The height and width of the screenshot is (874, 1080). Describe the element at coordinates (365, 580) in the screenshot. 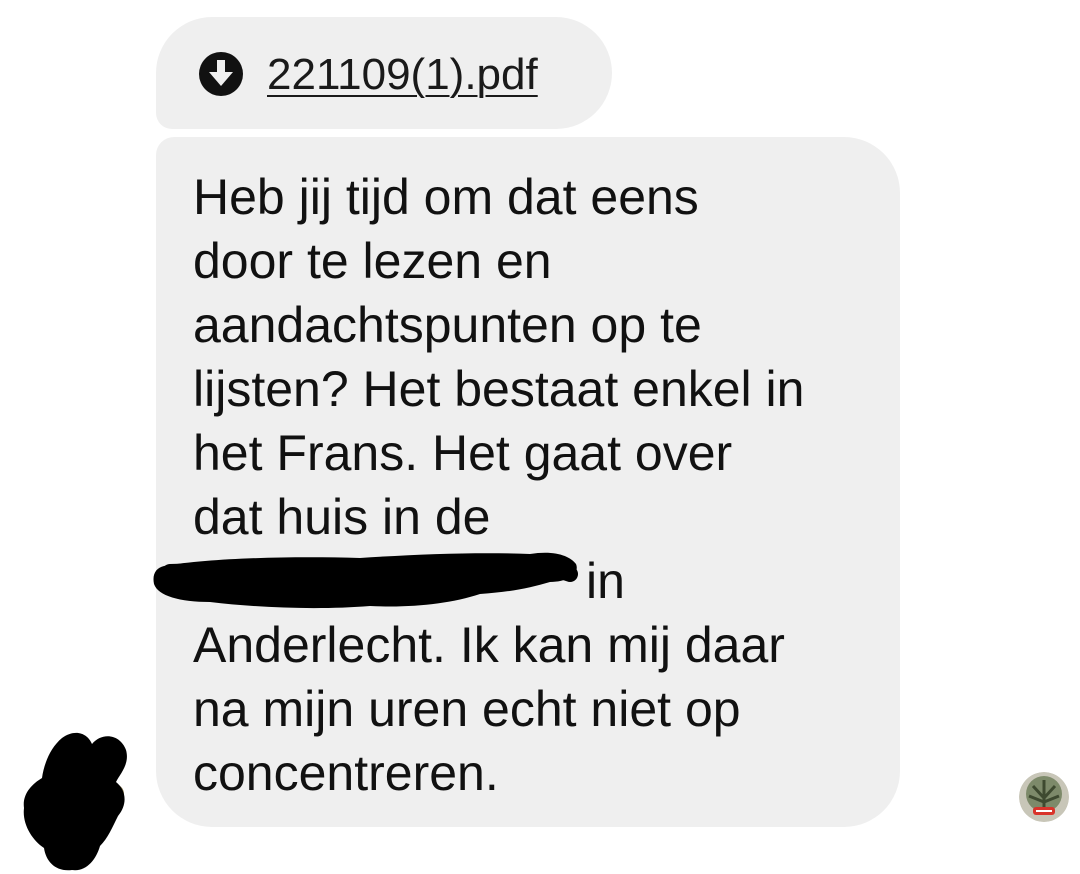

I see `redaction-mark` at that location.